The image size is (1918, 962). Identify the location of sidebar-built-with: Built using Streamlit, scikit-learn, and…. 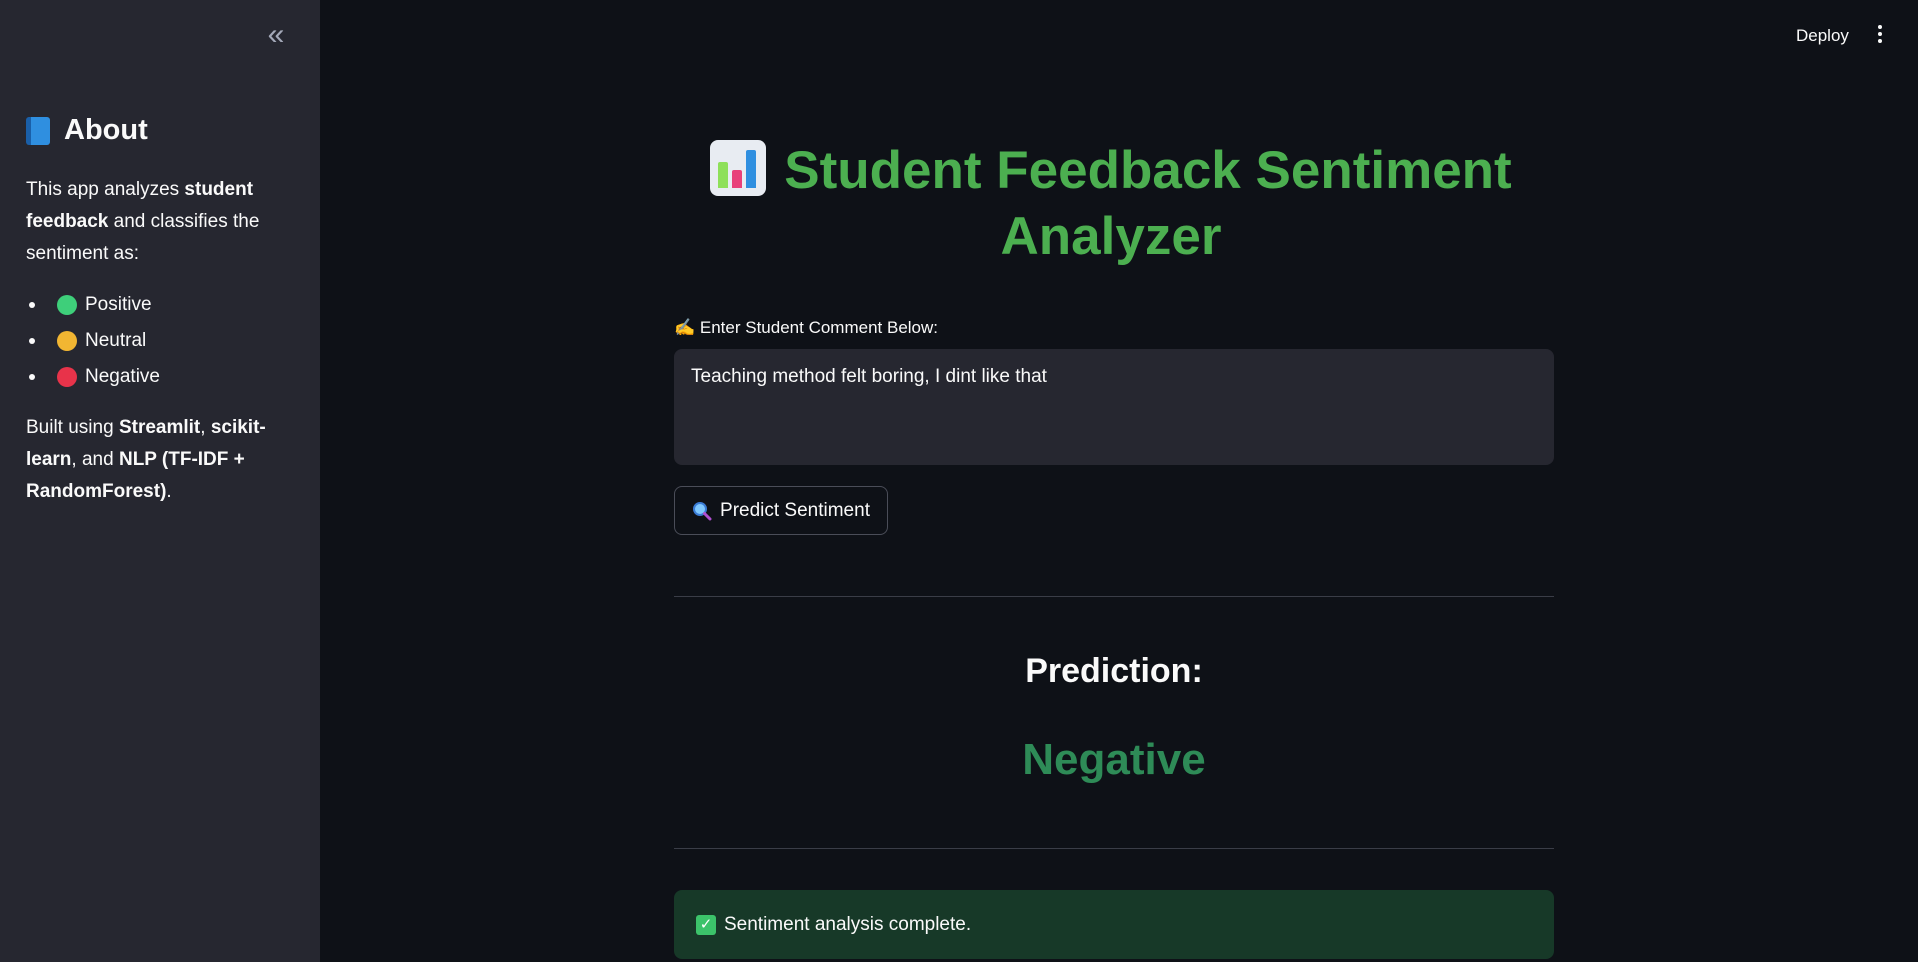
(151, 460).